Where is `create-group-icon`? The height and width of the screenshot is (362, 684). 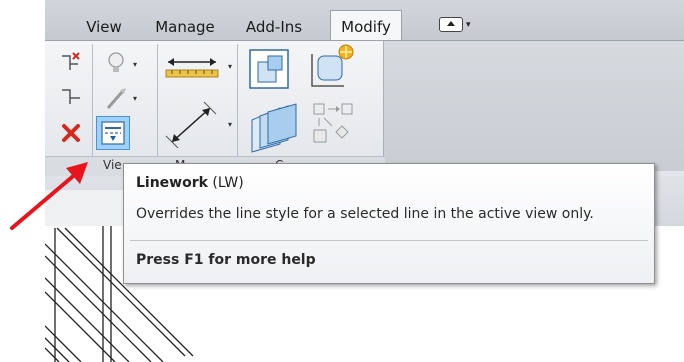
create-group-icon is located at coordinates (331, 69).